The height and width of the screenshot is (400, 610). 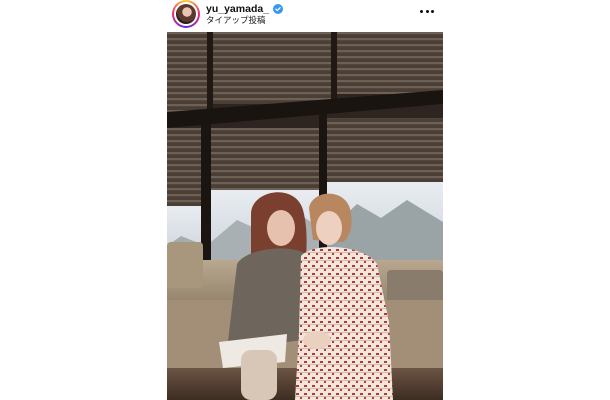 What do you see at coordinates (237, 9) in the screenshot?
I see `username-link: yu_yamada_` at bounding box center [237, 9].